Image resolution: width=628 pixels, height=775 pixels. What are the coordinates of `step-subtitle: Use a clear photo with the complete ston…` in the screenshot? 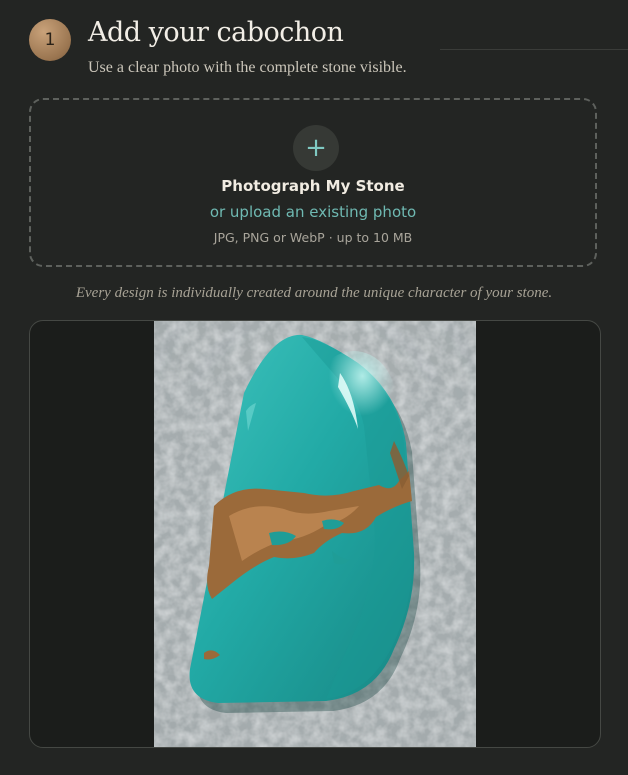 It's located at (247, 67).